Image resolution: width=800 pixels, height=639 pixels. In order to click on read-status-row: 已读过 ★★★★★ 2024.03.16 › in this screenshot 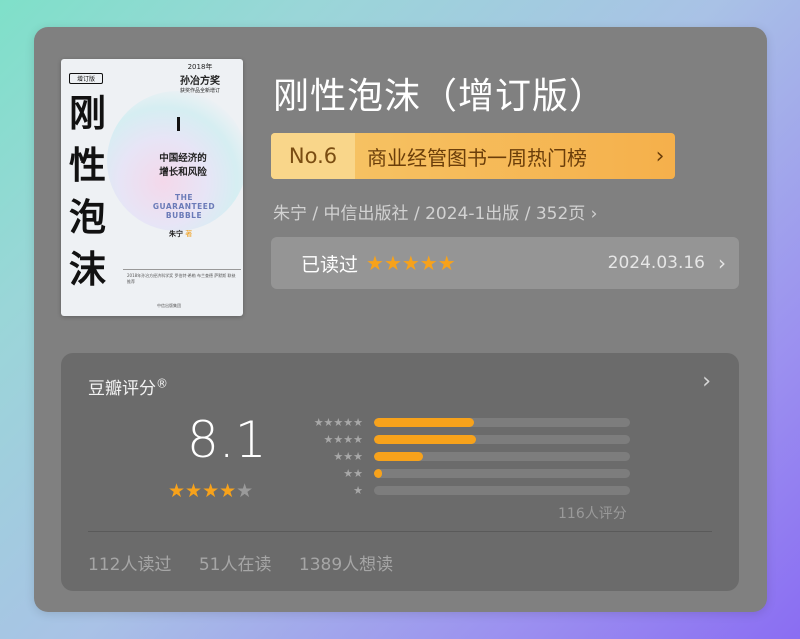, I will do `click(505, 263)`.